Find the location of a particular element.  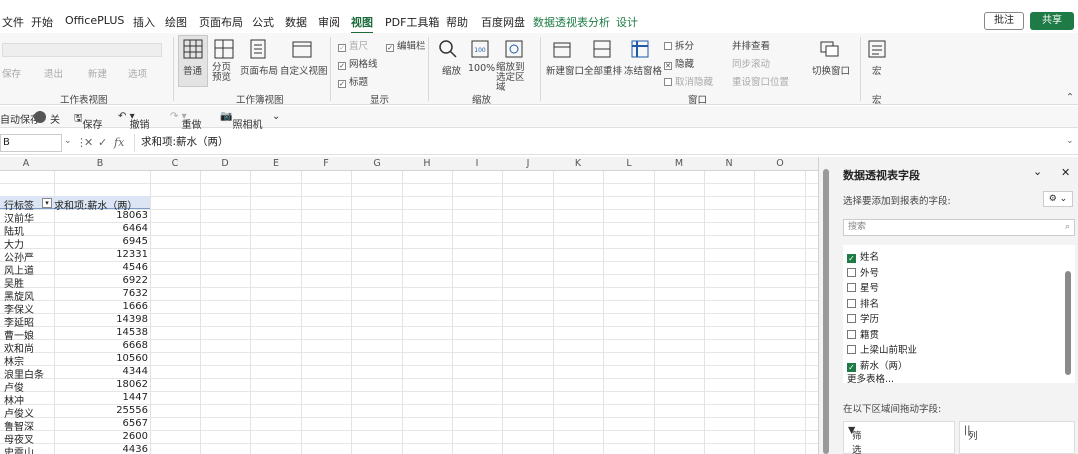

collapse-ribbon-icon: ⌃ is located at coordinates (1070, 97).